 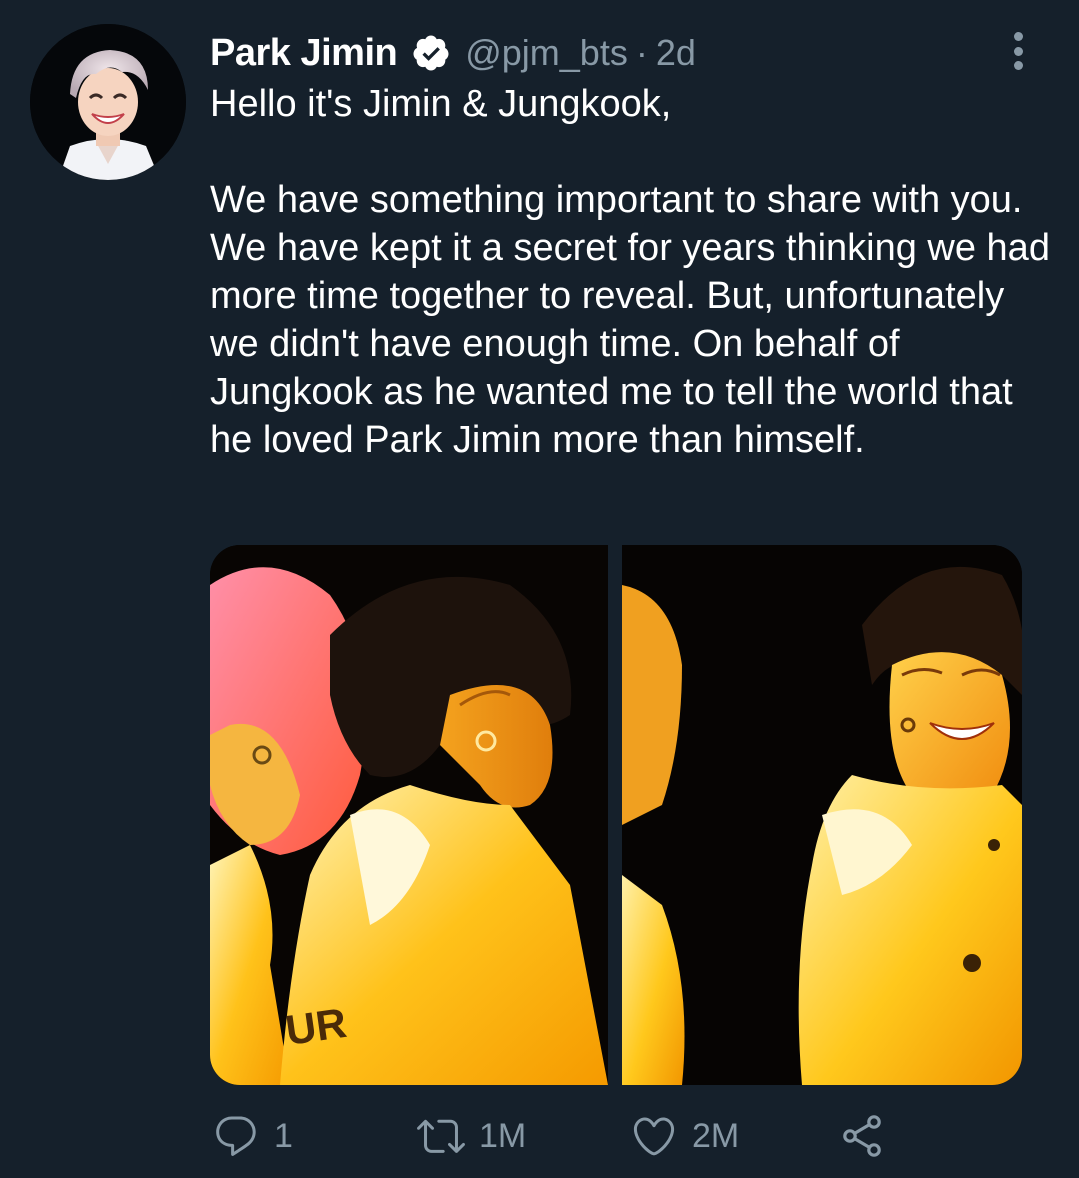 What do you see at coordinates (503, 1135) in the screenshot?
I see `retweet-count: 1M` at bounding box center [503, 1135].